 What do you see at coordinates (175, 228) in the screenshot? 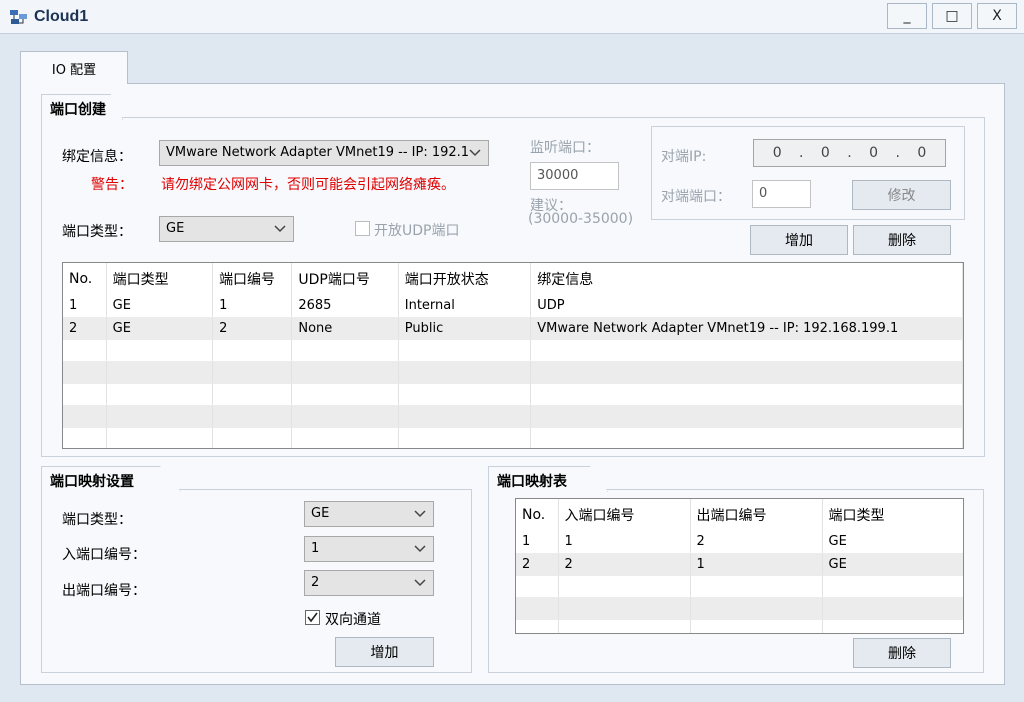
I see `port-type-value: GE` at bounding box center [175, 228].